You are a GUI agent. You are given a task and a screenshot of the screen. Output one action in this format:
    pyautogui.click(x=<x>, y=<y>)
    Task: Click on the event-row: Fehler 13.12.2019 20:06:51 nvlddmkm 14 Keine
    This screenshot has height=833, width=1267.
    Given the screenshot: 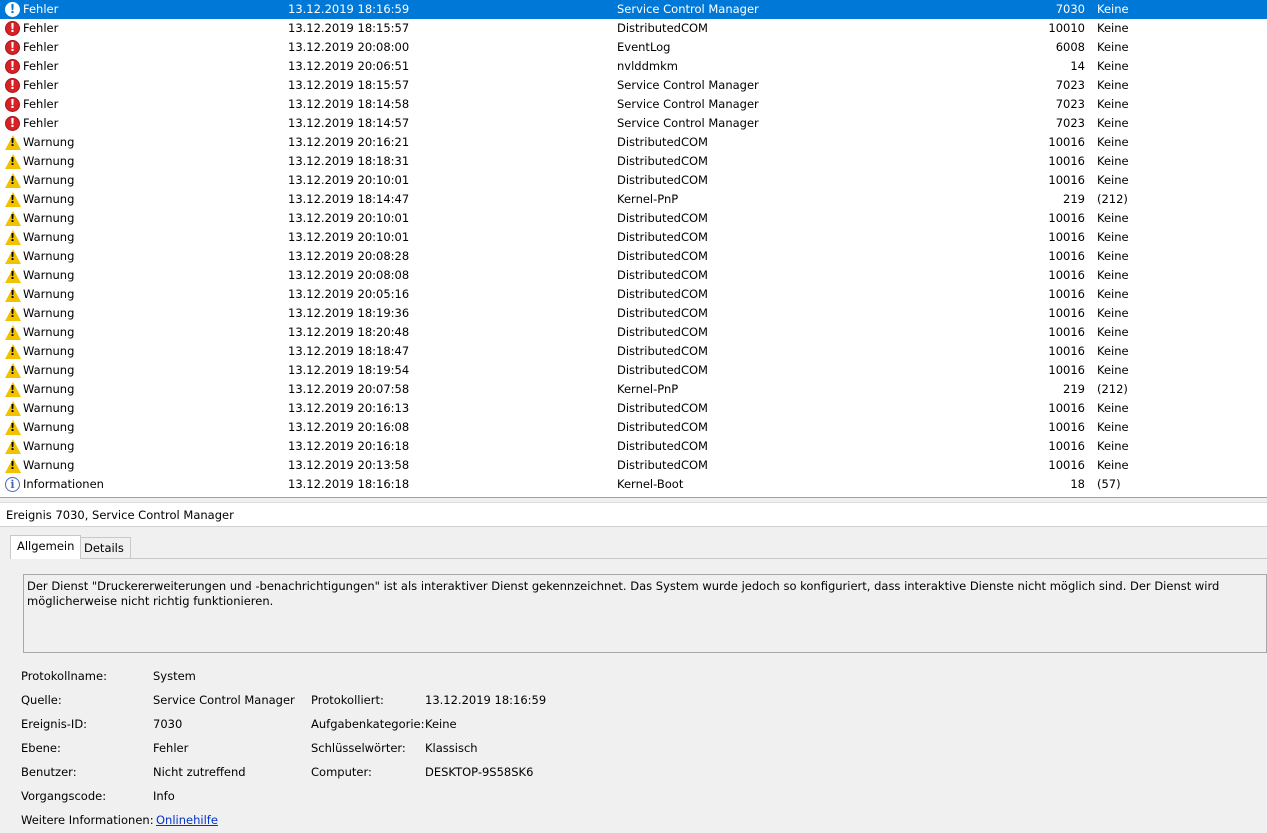 What is the action you would take?
    pyautogui.click(x=633, y=66)
    